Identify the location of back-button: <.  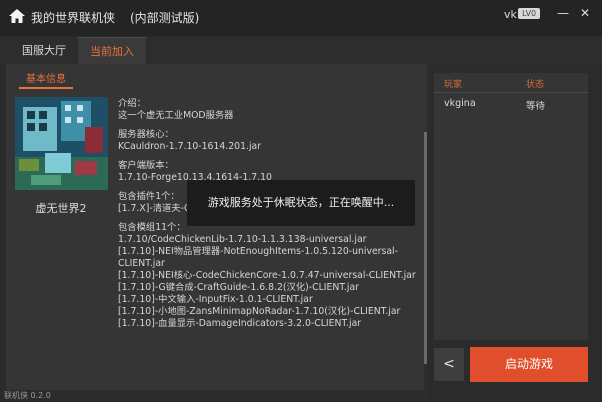
(449, 364).